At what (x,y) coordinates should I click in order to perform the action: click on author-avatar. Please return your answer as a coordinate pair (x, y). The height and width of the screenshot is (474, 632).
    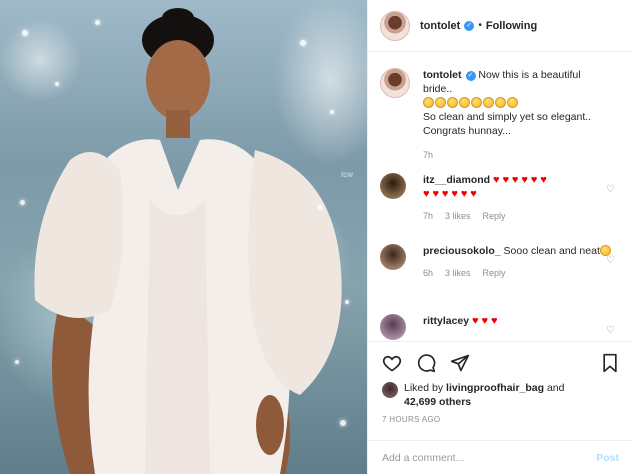
    Looking at the image, I should click on (395, 25).